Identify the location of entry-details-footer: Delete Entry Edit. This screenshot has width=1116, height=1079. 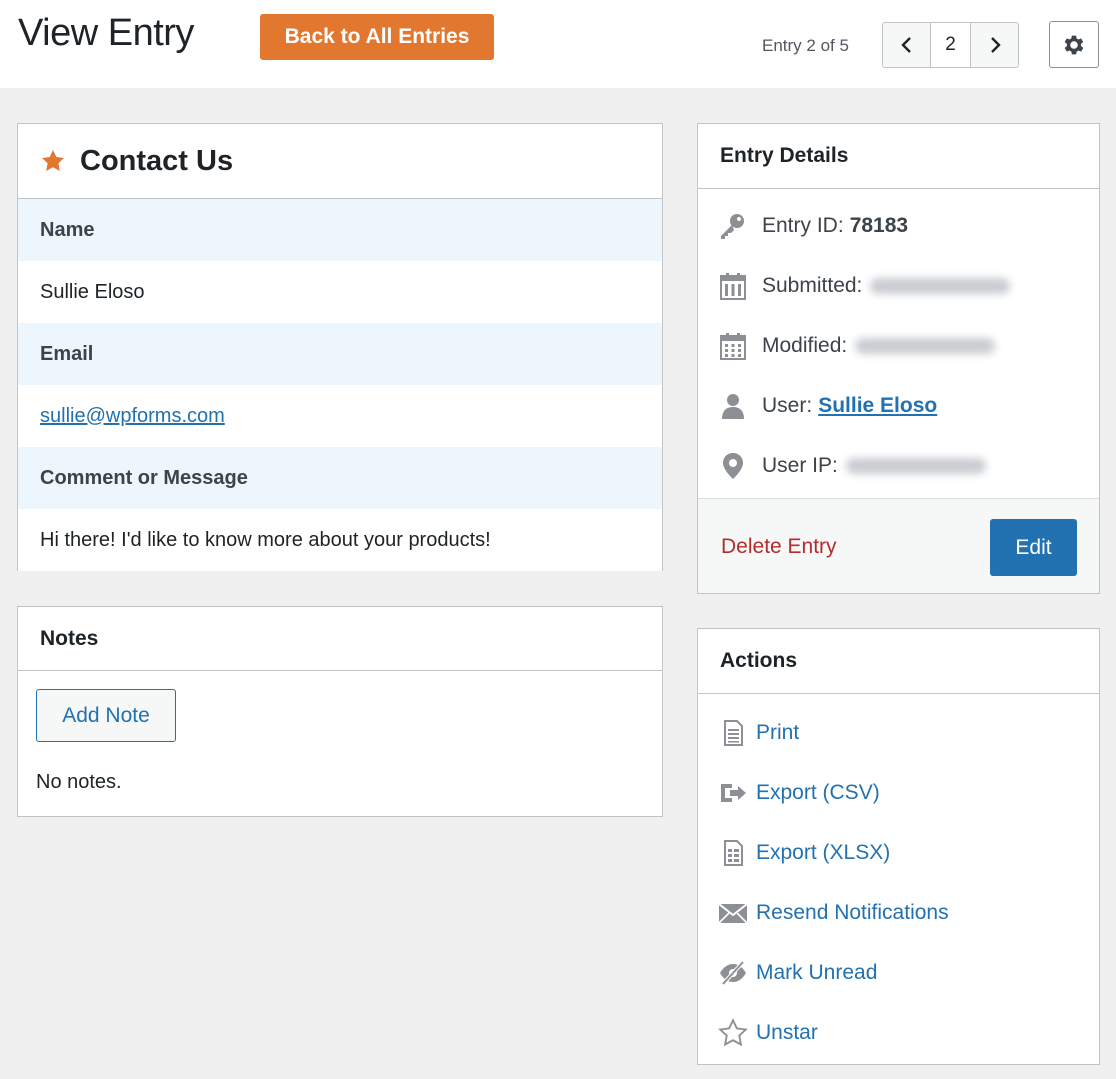
(898, 545).